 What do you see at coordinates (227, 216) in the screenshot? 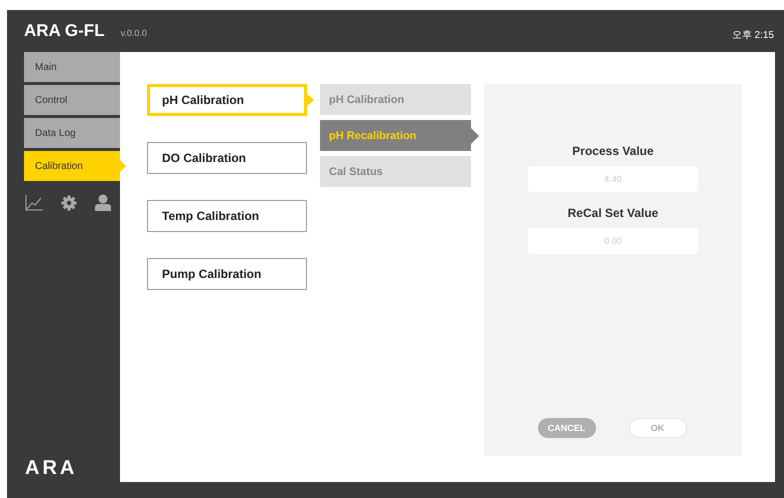
I see `calibration-button: Temp Calibration` at bounding box center [227, 216].